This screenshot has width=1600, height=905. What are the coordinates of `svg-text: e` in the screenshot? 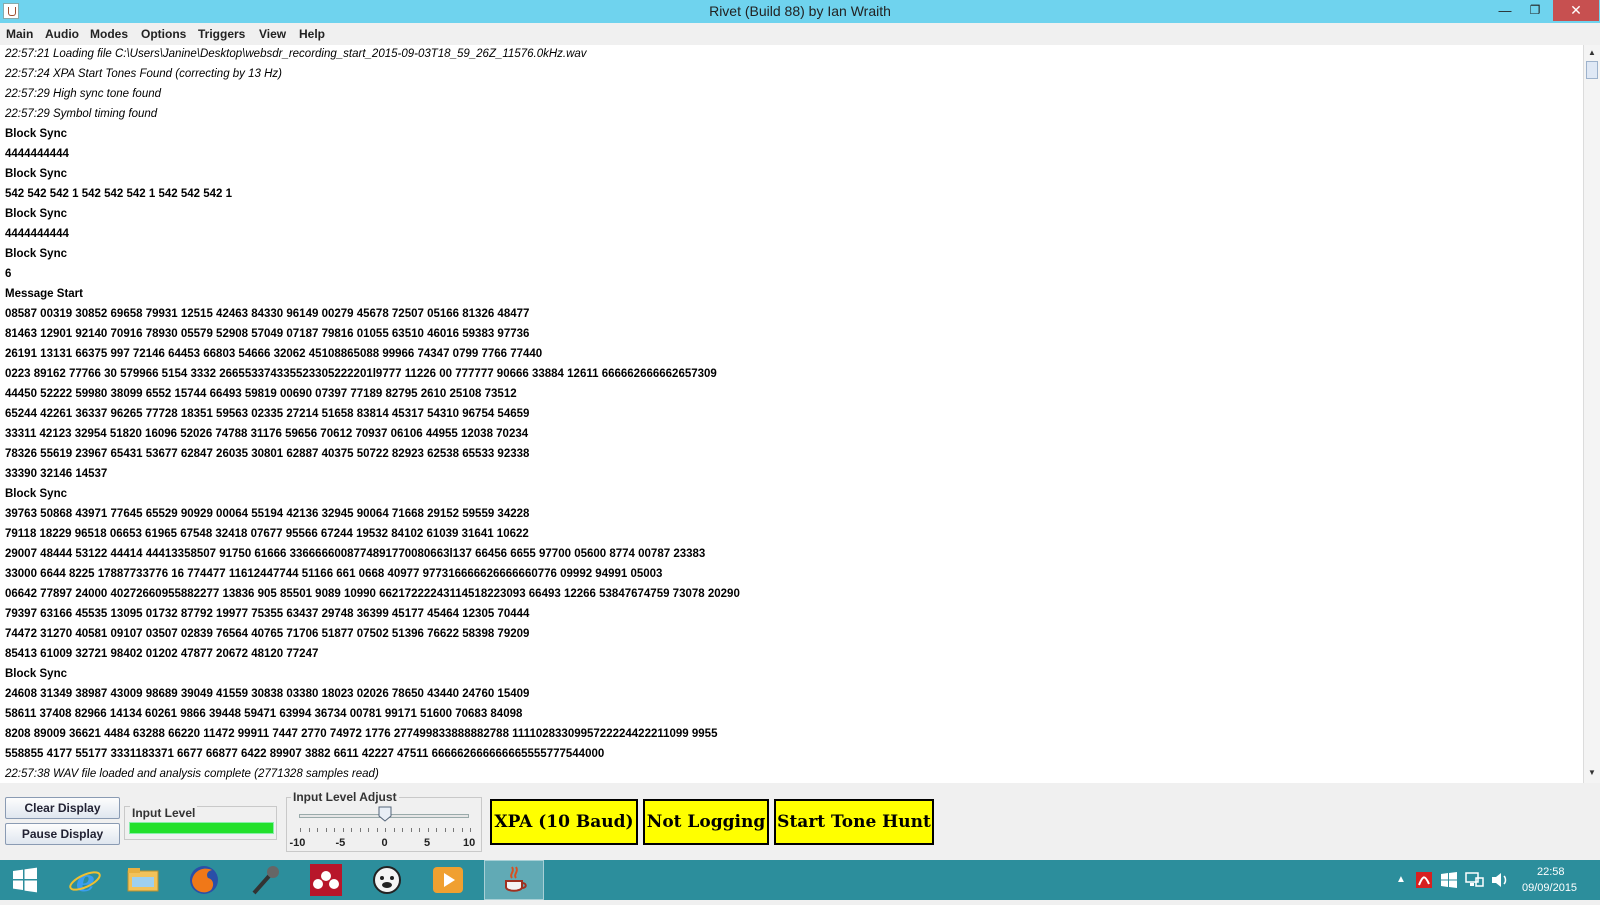 It's located at (85, 880).